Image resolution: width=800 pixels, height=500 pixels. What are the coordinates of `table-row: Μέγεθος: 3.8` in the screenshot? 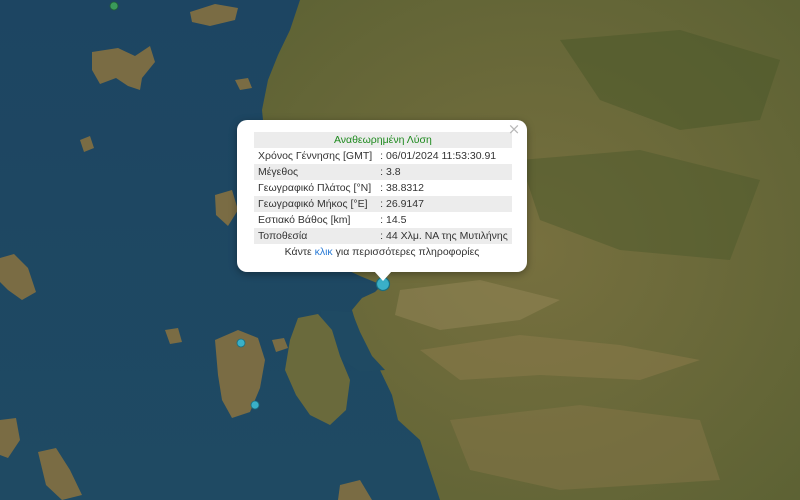 It's located at (383, 172).